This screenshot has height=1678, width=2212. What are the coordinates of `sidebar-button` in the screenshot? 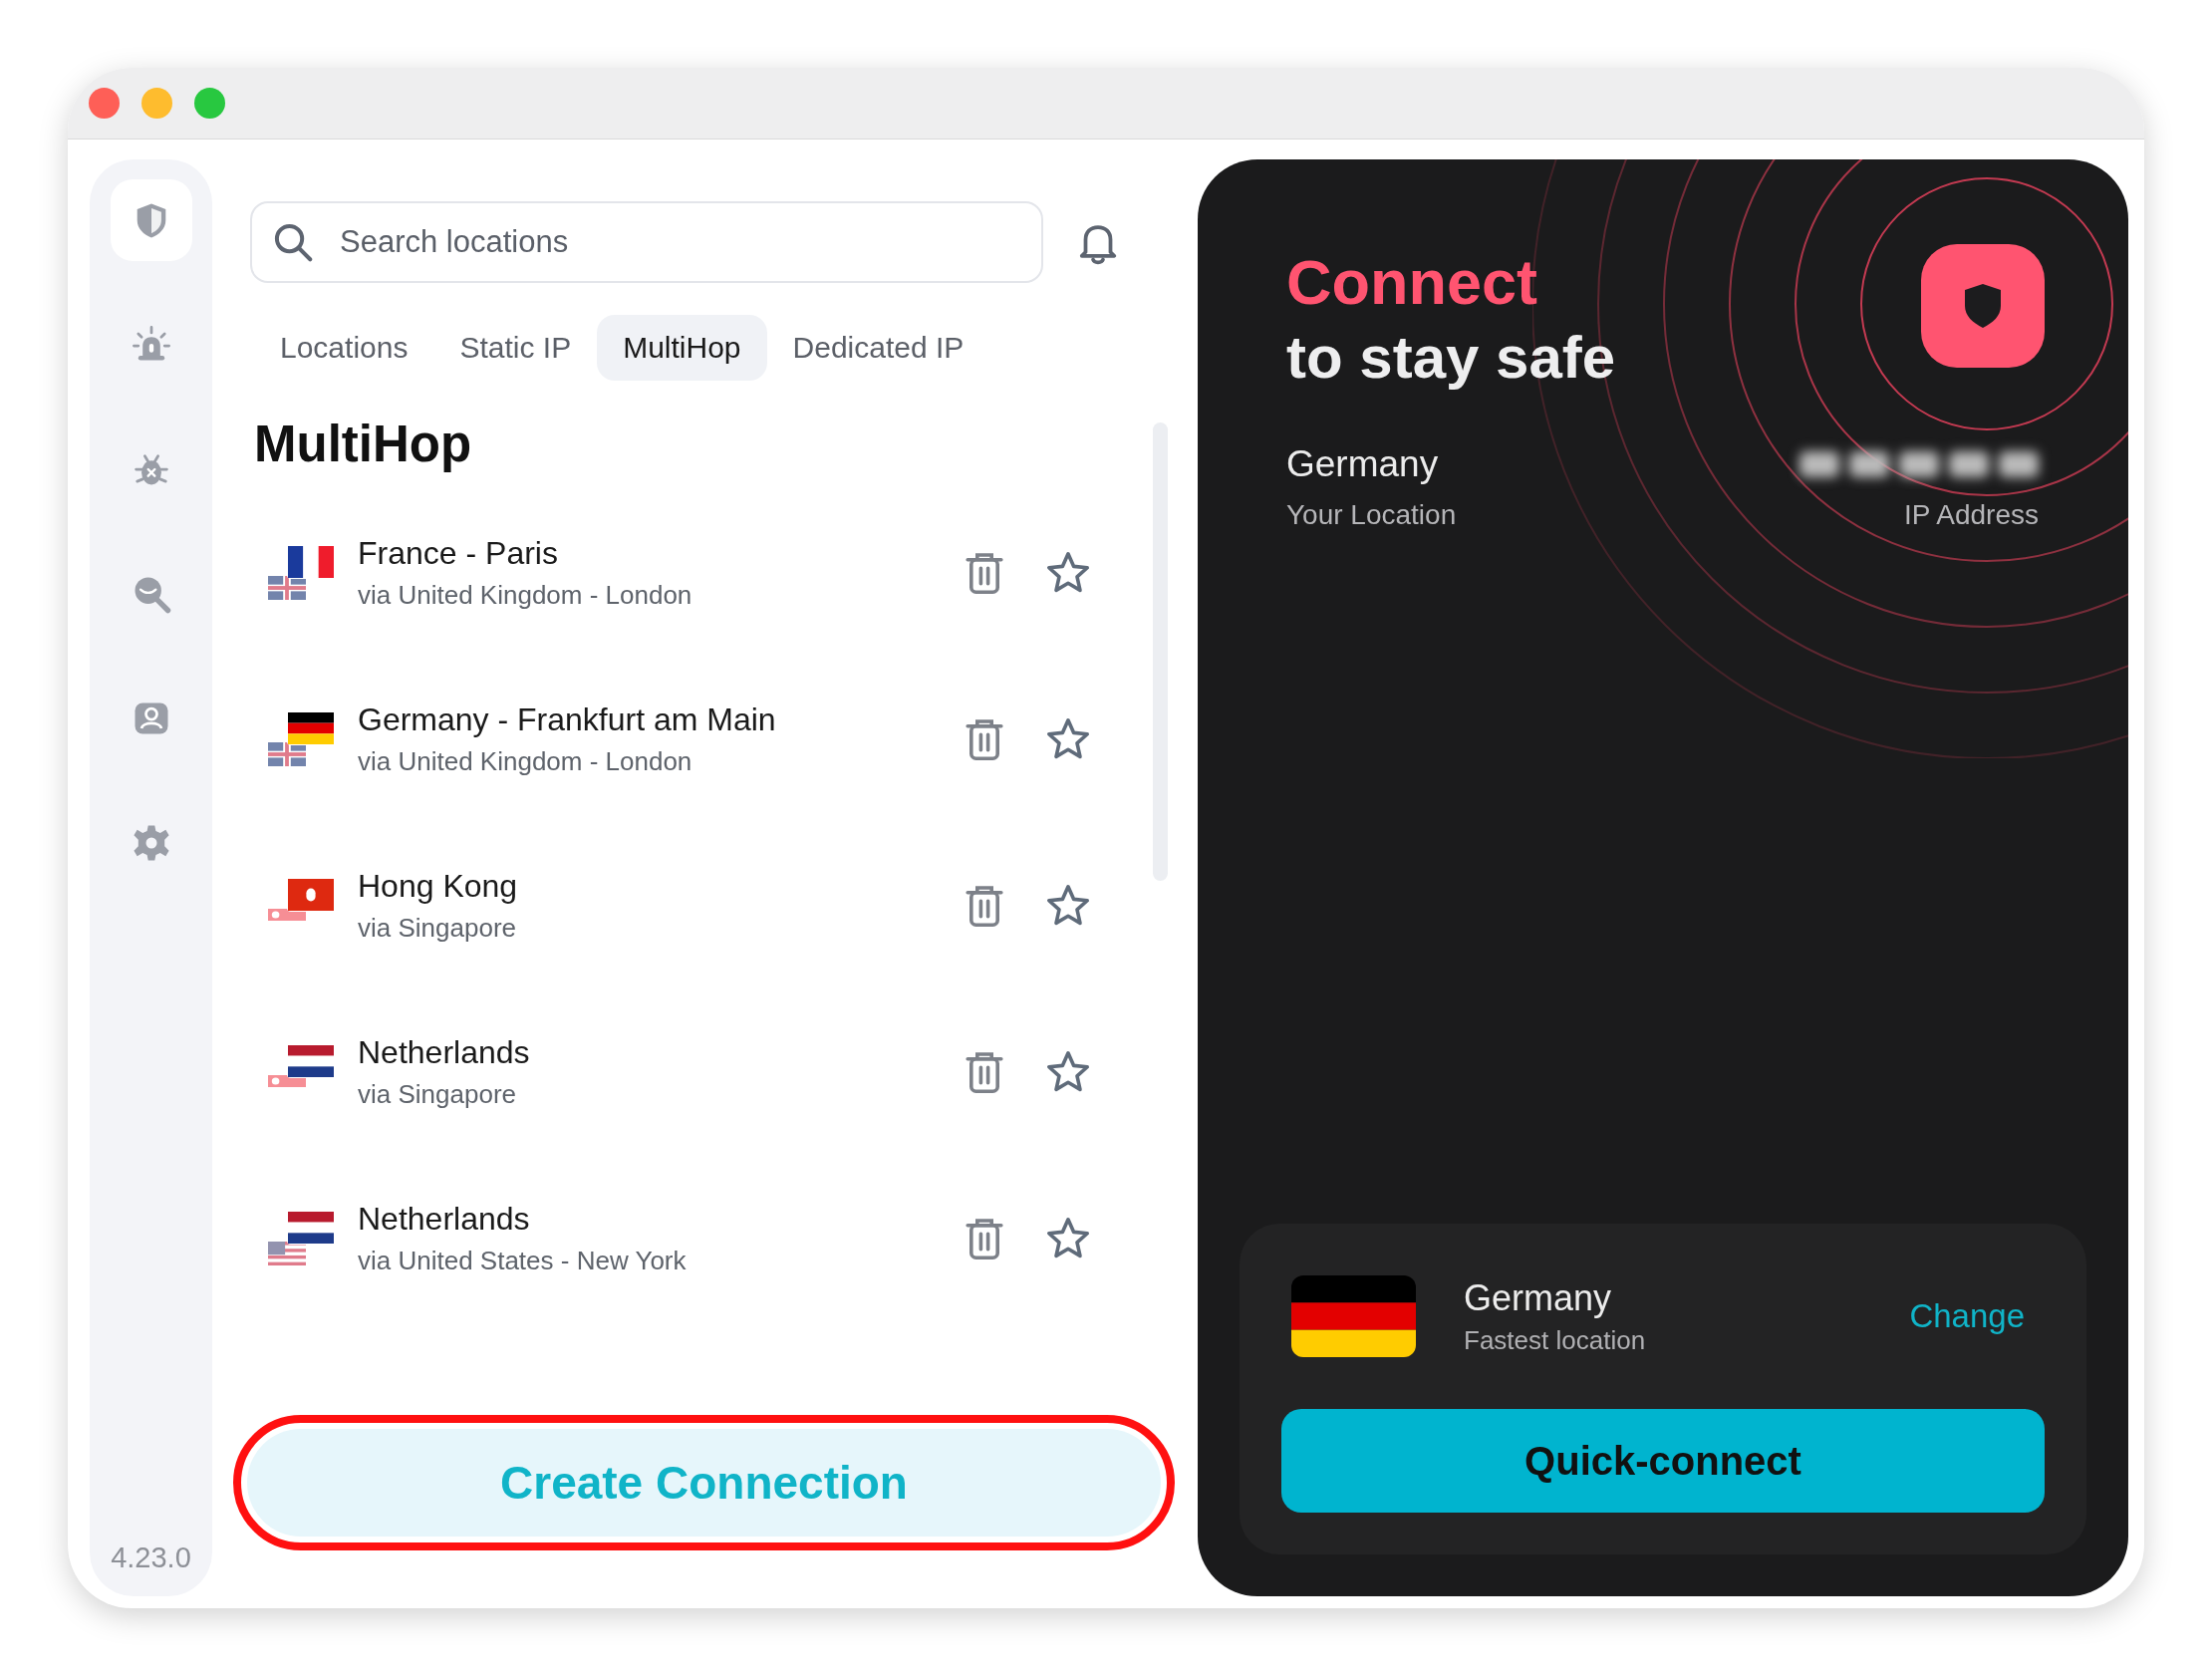 It's located at (151, 220).